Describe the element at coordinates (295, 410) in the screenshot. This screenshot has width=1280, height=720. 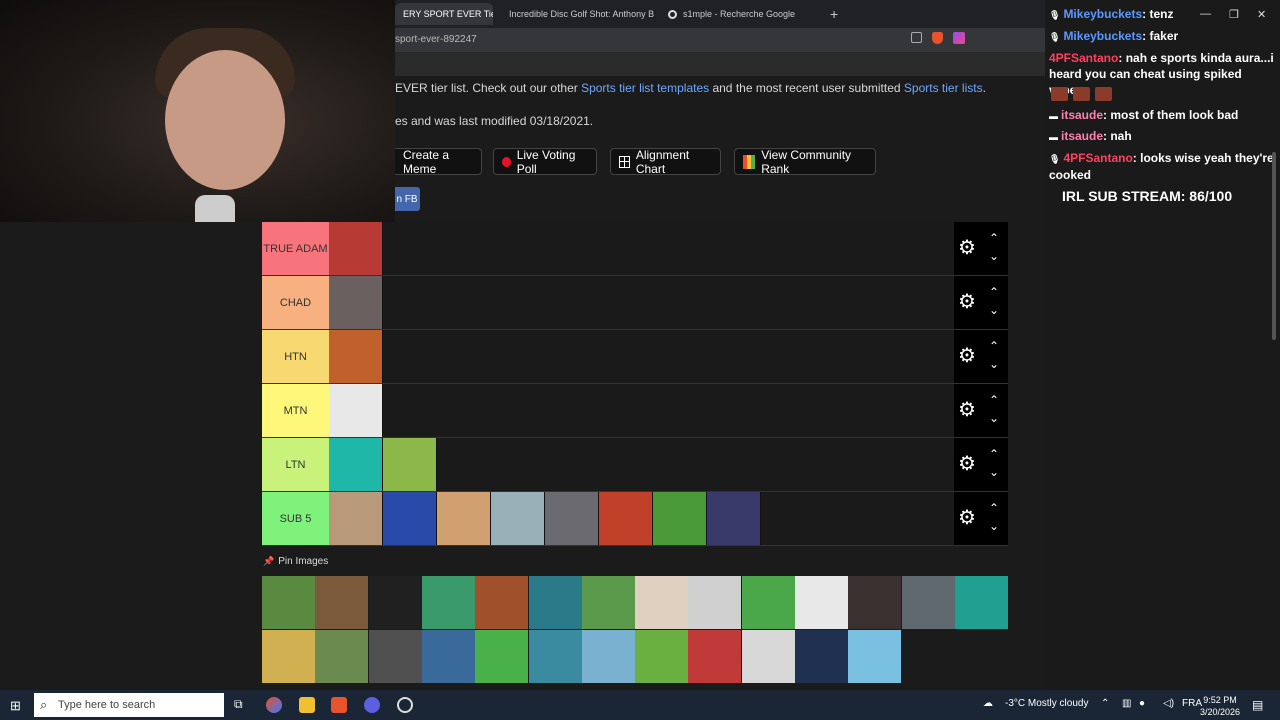
I see `tier-label: MTN` at that location.